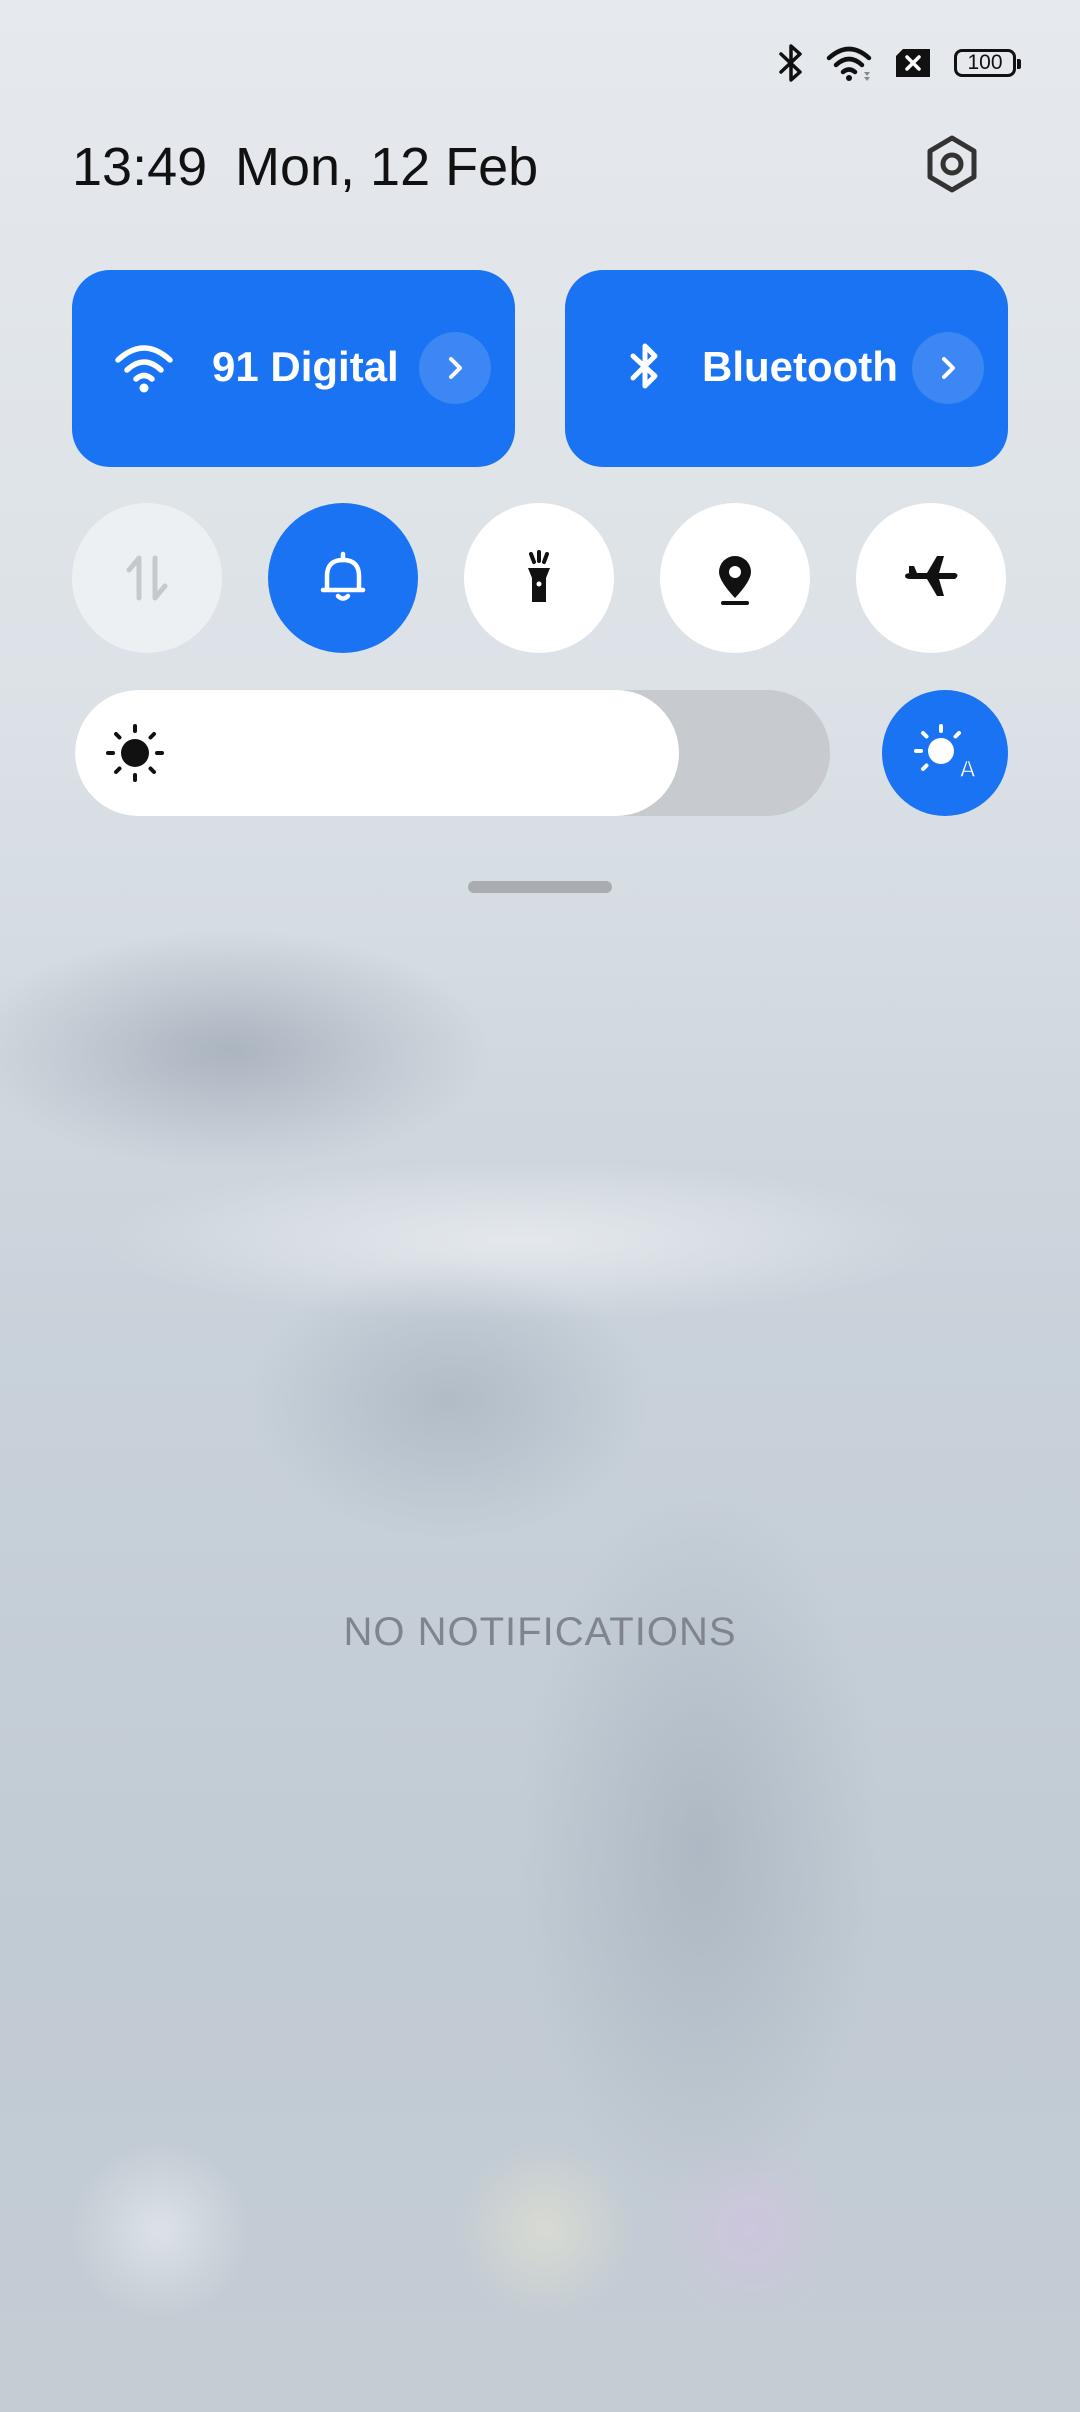 Image resolution: width=1080 pixels, height=2412 pixels. I want to click on status-bar: 100, so click(899, 63).